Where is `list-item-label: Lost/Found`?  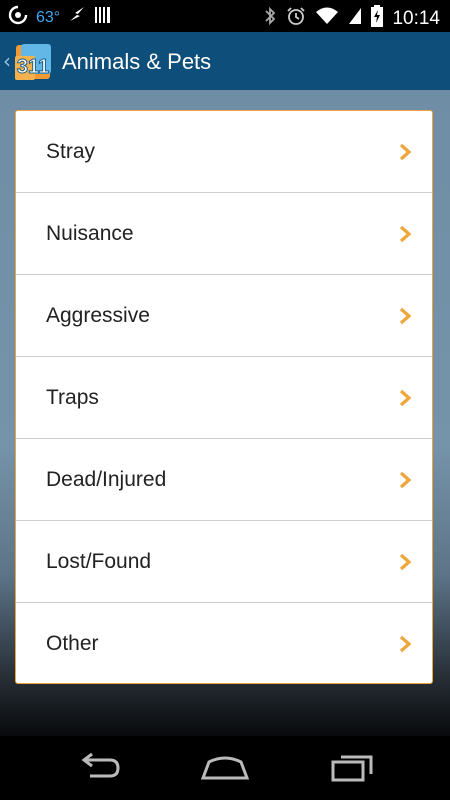
list-item-label: Lost/Found is located at coordinates (99, 561).